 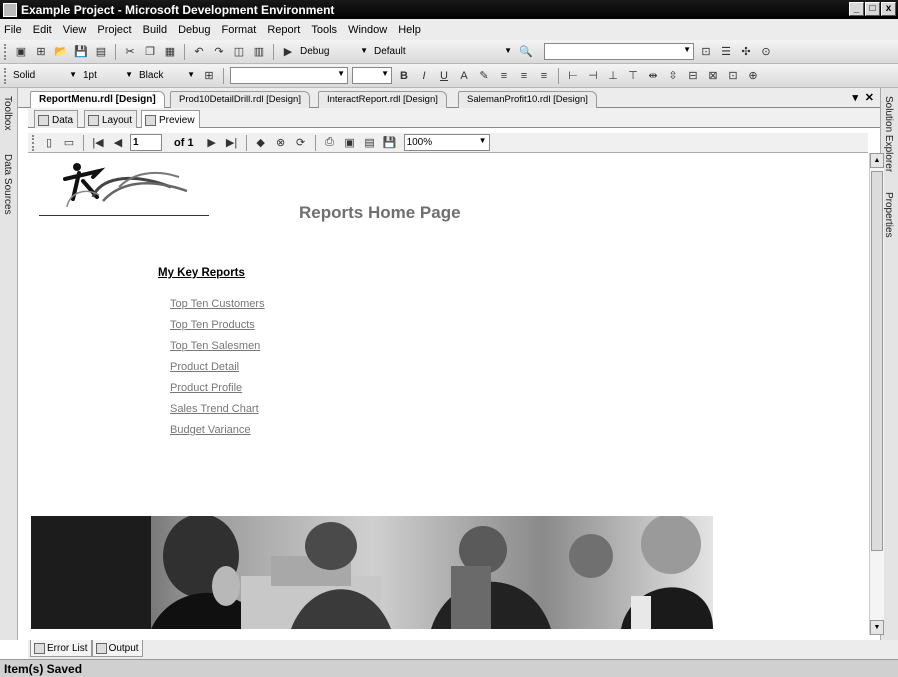 I want to click on align-top-icon: ⊤, so click(x=633, y=76).